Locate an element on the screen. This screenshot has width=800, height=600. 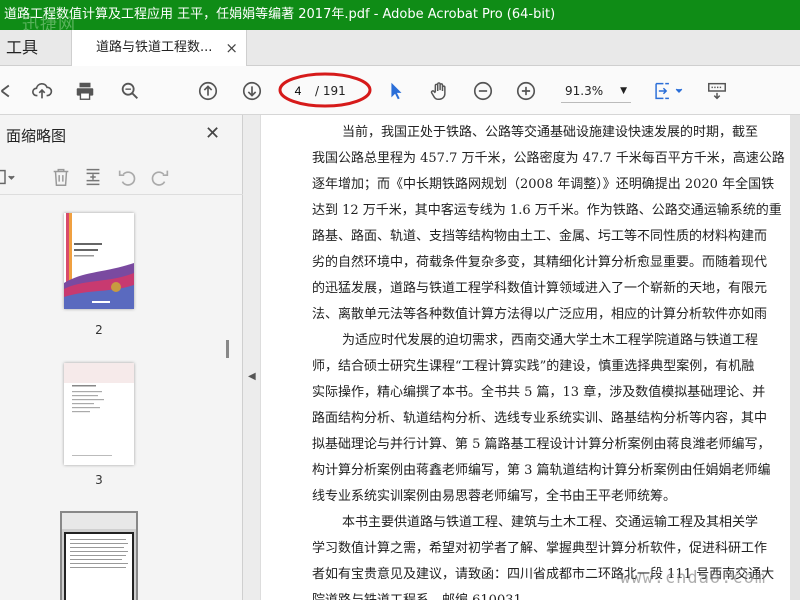
thumbnail-label: 2 is located at coordinates (99, 330).